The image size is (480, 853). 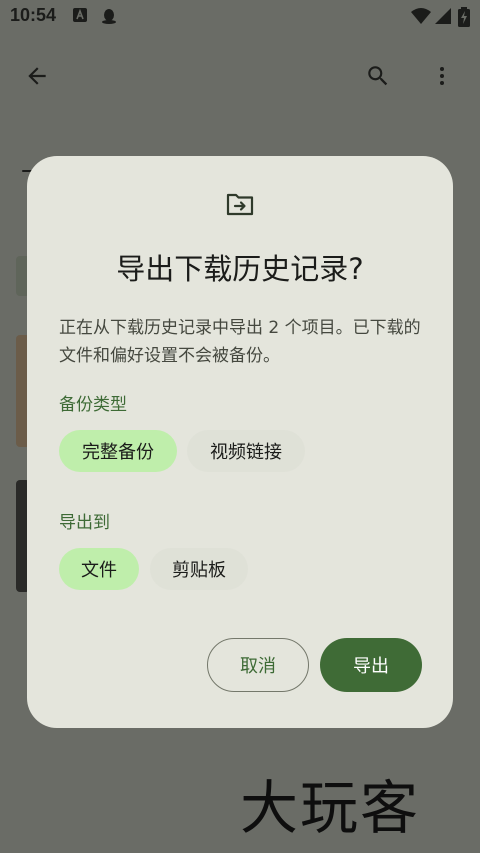 What do you see at coordinates (33, 15) in the screenshot?
I see `status-time: 10:54` at bounding box center [33, 15].